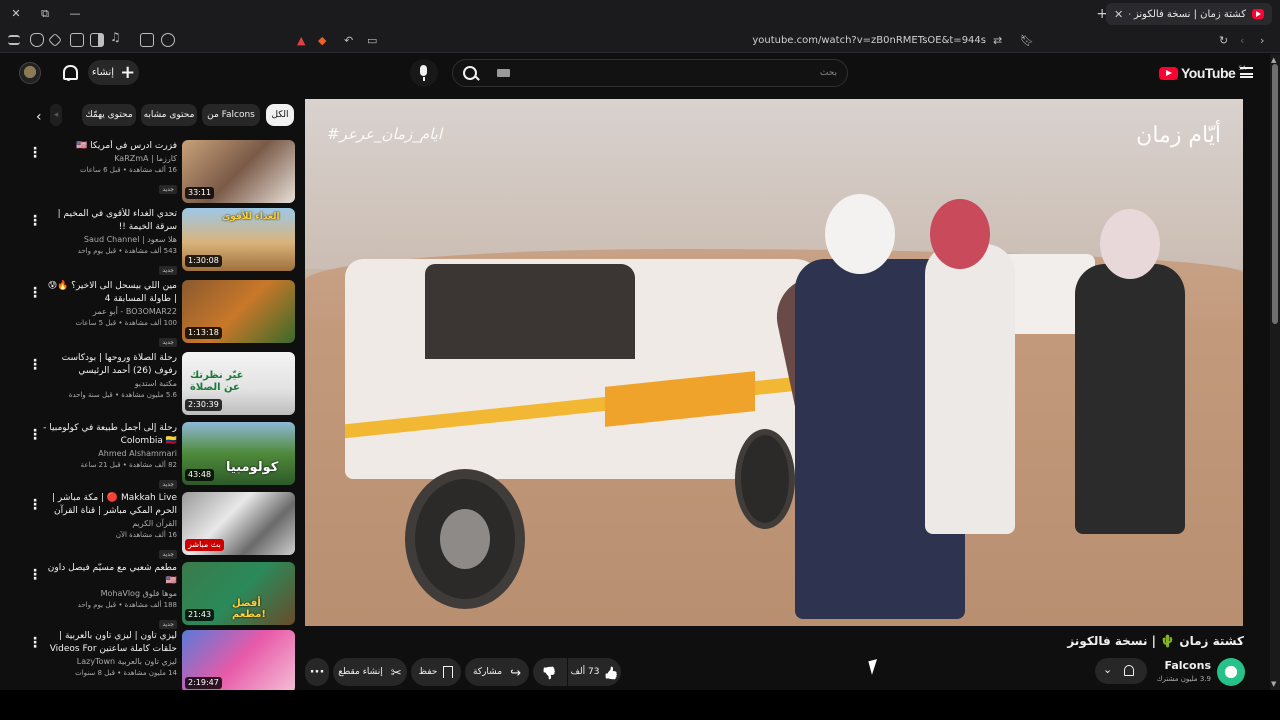 The width and height of the screenshot is (1280, 720). I want to click on video-thumbnail: أفضل مطعم! 21:43, so click(238, 593).